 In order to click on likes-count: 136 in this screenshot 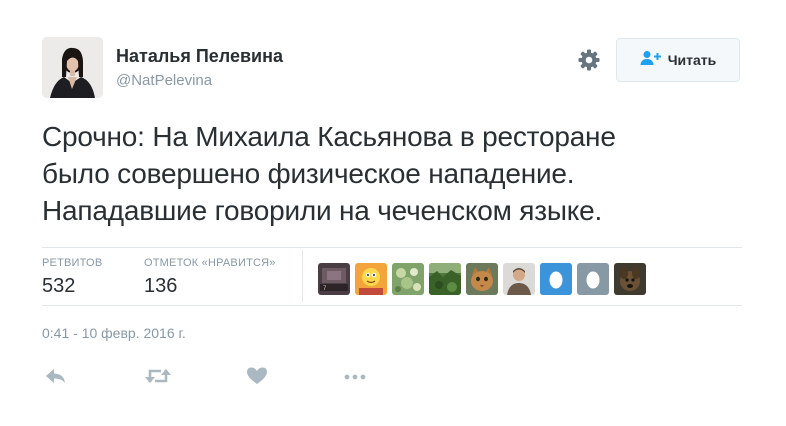, I will do `click(161, 286)`.